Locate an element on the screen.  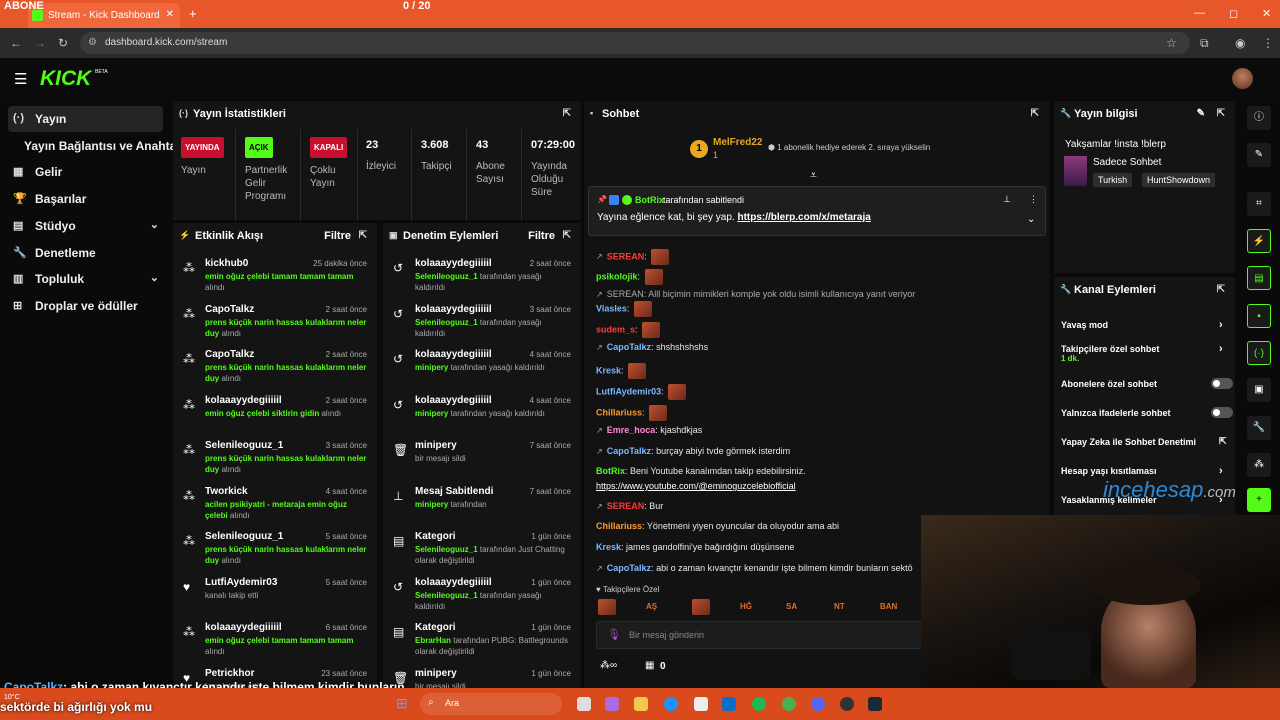
chat-icon: ▪ is located at coordinates (1259, 316).